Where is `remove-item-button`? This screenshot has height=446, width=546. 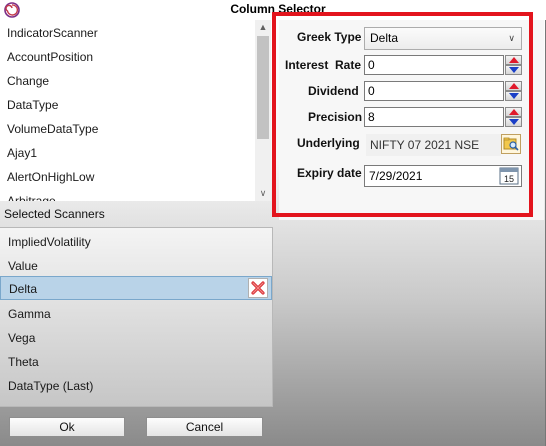 remove-item-button is located at coordinates (258, 288).